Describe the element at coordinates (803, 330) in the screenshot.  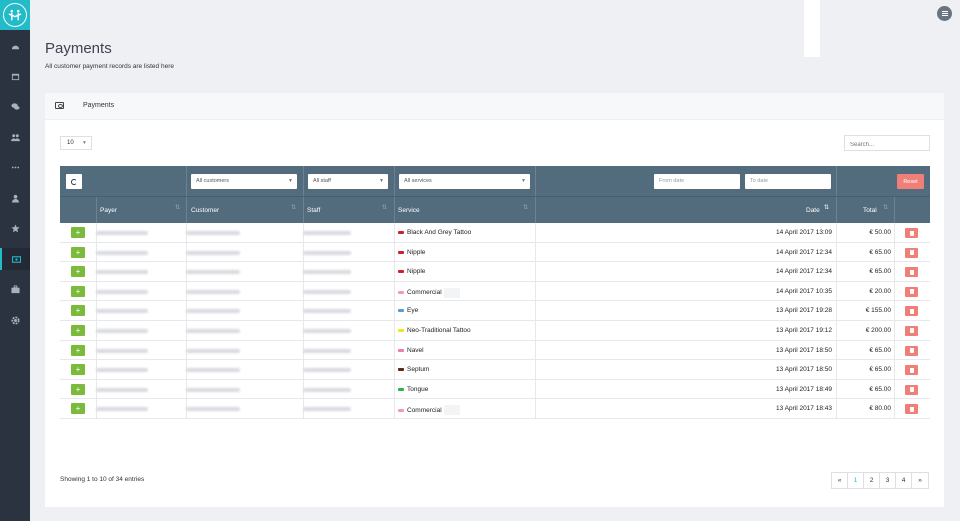
I see `date-cell: 13 April 2017 19:12` at that location.